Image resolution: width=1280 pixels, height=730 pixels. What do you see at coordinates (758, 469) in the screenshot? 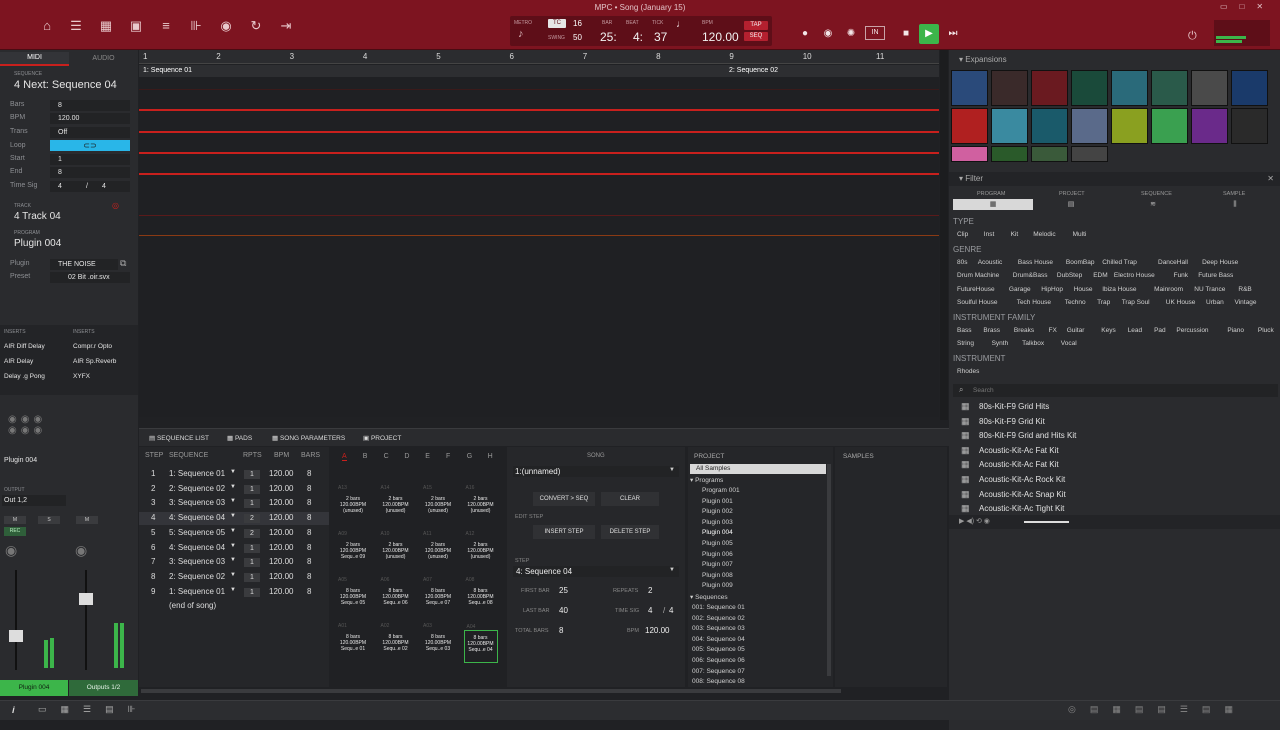
I see `all-samples-item: All Samples` at bounding box center [758, 469].